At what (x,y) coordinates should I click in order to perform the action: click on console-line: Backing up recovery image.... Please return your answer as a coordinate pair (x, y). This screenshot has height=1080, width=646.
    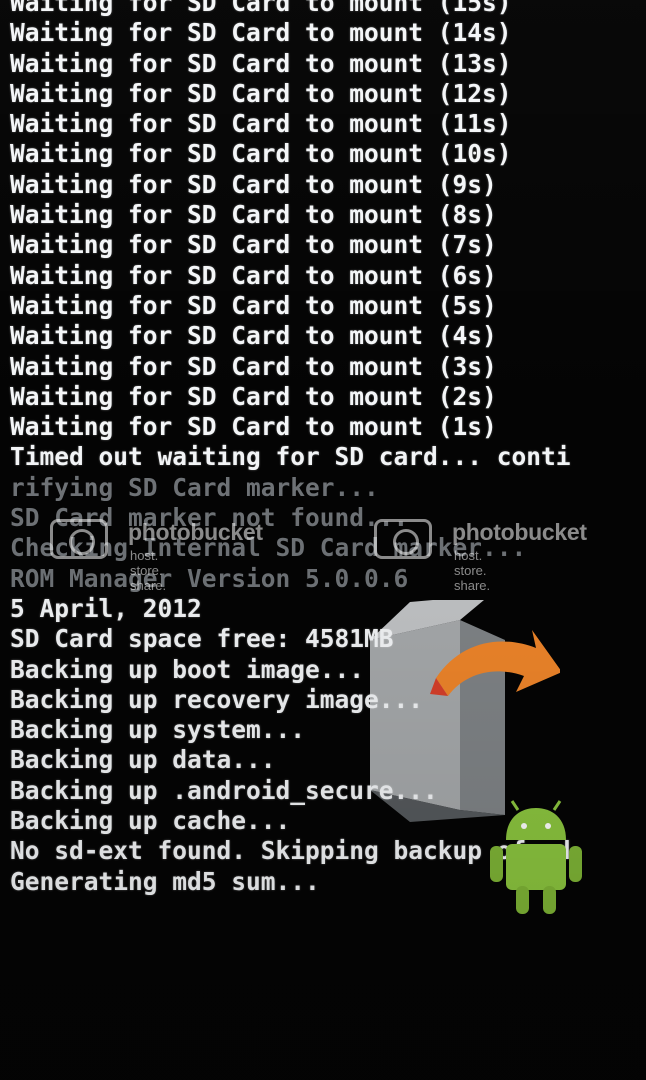
    Looking at the image, I should click on (217, 699).